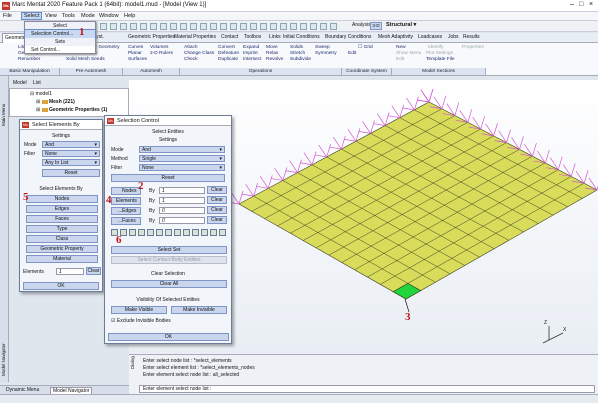  I want to click on faces-button: ...Faces, so click(126, 221).